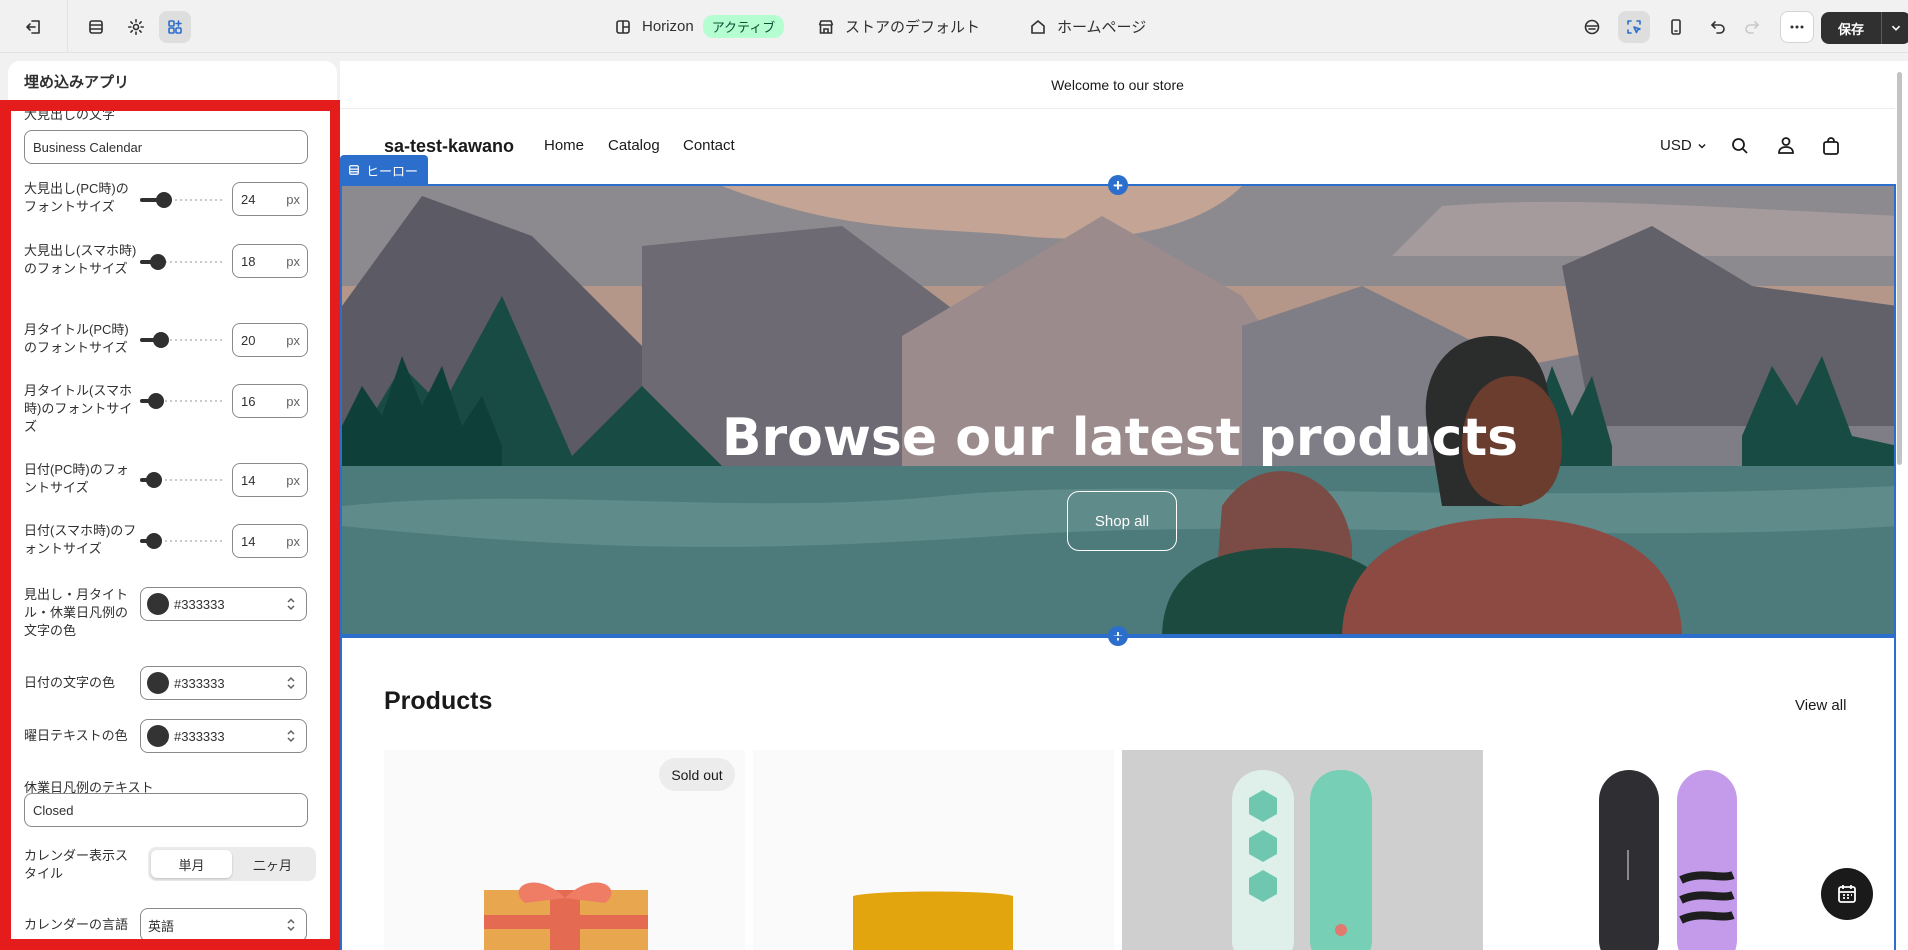 The image size is (1908, 950). What do you see at coordinates (1038, 26) in the screenshot?
I see `home-icon` at bounding box center [1038, 26].